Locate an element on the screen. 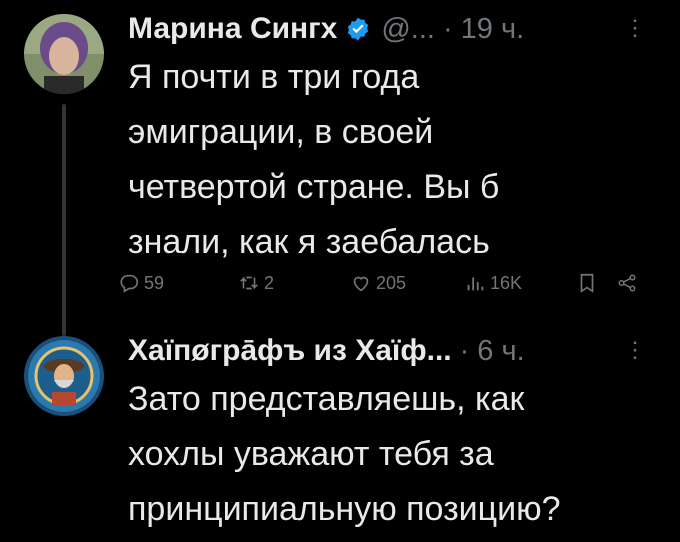  text-line: Зато представляешь, как is located at coordinates (326, 399).